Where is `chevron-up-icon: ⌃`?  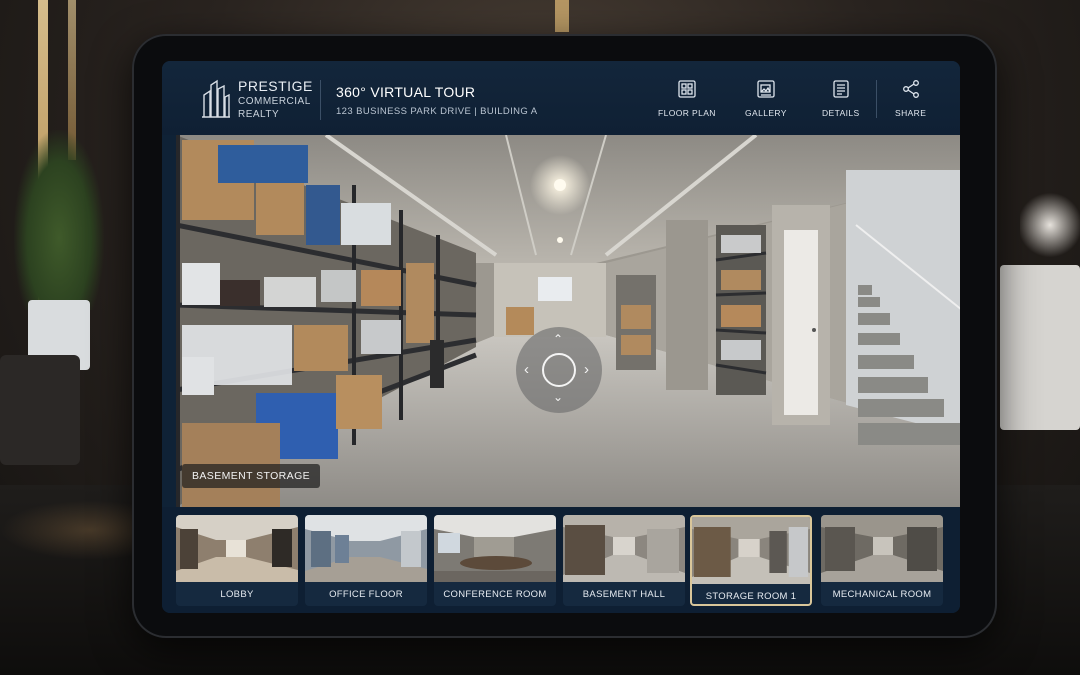
chevron-up-icon: ⌃ is located at coordinates (558, 339).